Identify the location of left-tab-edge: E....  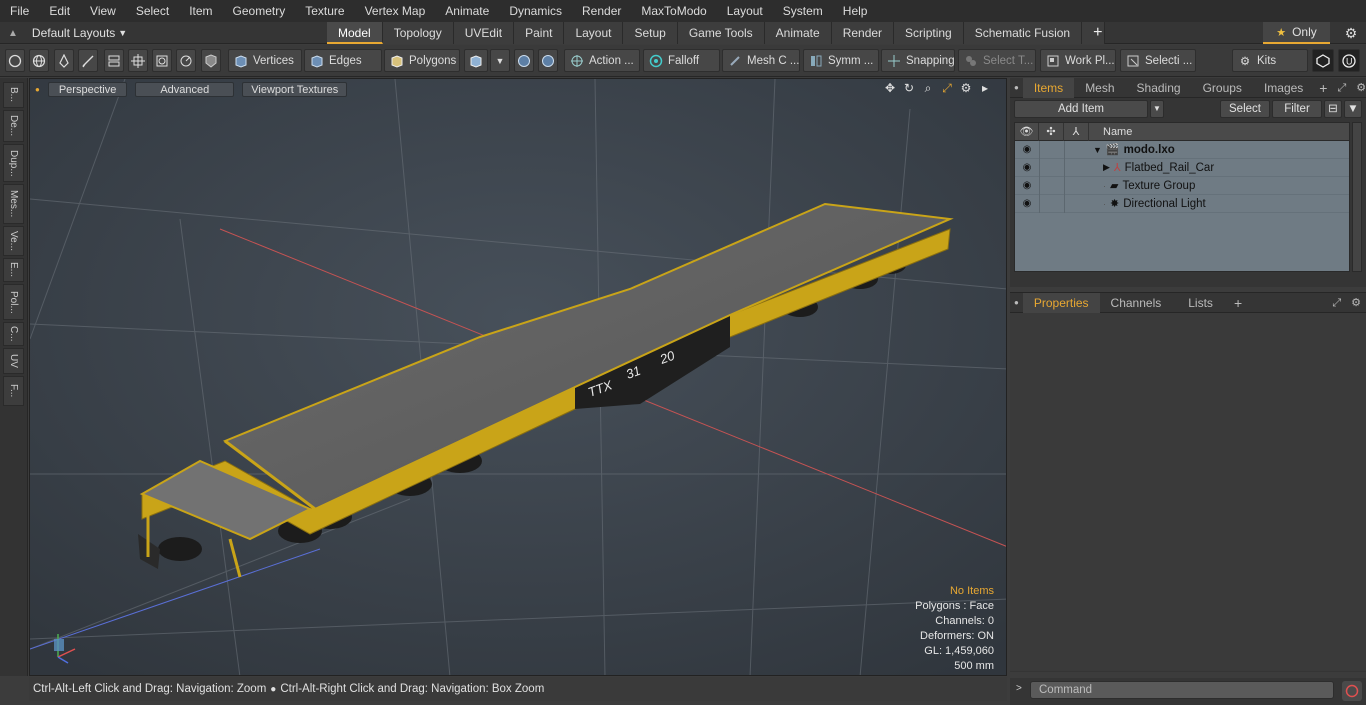
(13, 270).